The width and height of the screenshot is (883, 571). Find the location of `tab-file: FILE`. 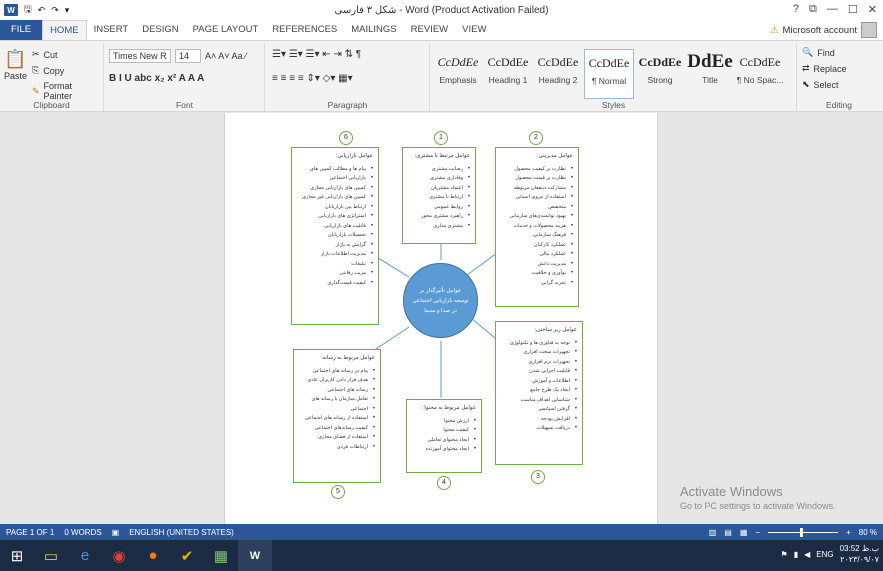

tab-file: FILE is located at coordinates (21, 30).